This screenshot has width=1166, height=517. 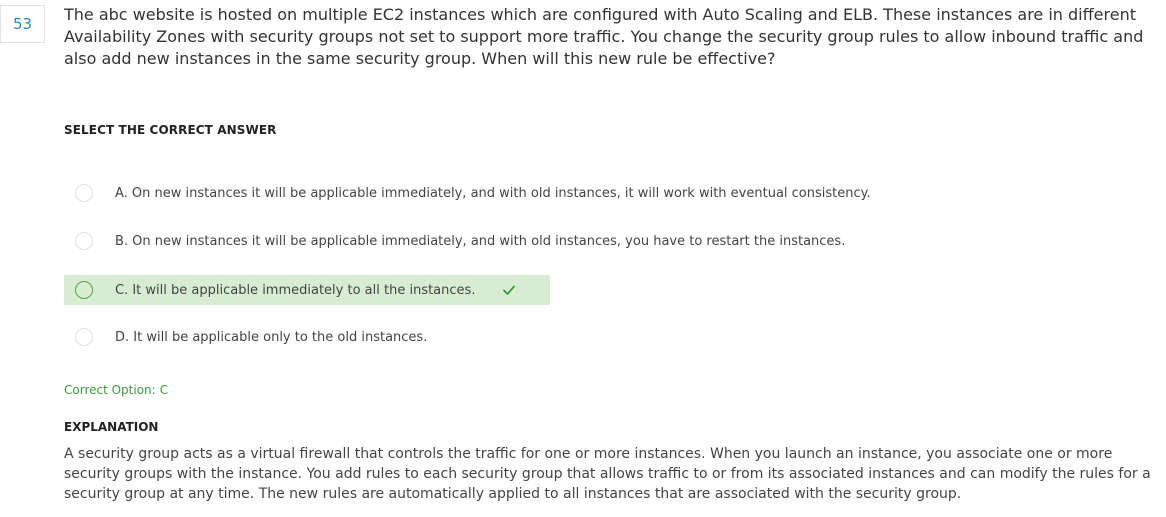 I want to click on select-answer-heading: SELECT THE CORRECT ANSWER, so click(x=170, y=130).